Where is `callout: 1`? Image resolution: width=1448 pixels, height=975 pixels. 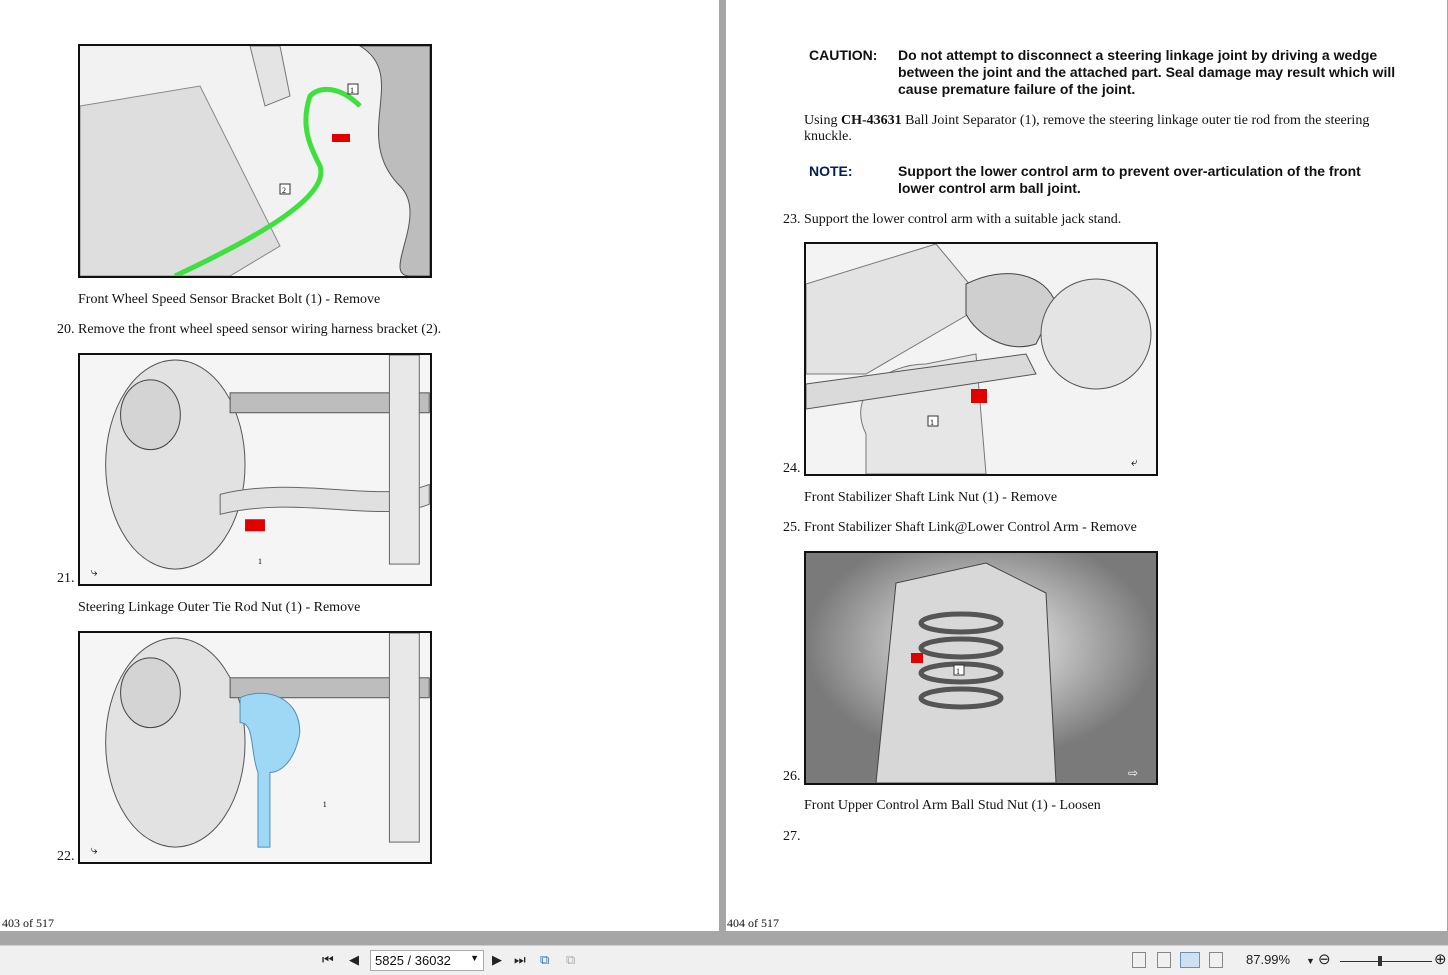
callout: 1 is located at coordinates (352, 90).